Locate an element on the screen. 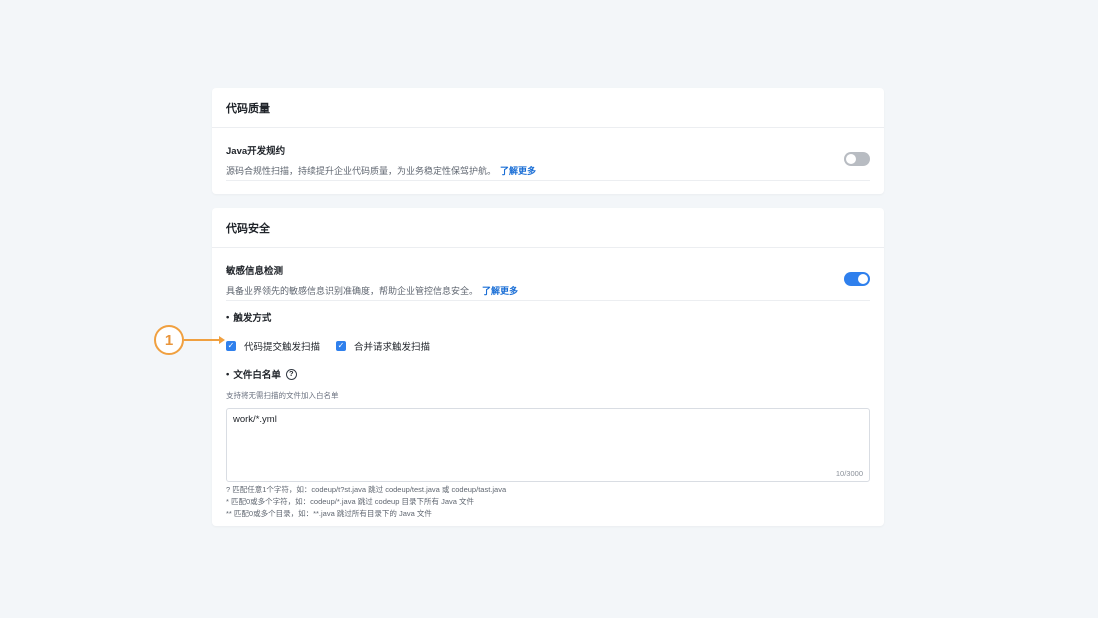 Image resolution: width=1098 pixels, height=618 pixels. merge-request-trigger-label: 合并请求触发扫描 is located at coordinates (392, 347).